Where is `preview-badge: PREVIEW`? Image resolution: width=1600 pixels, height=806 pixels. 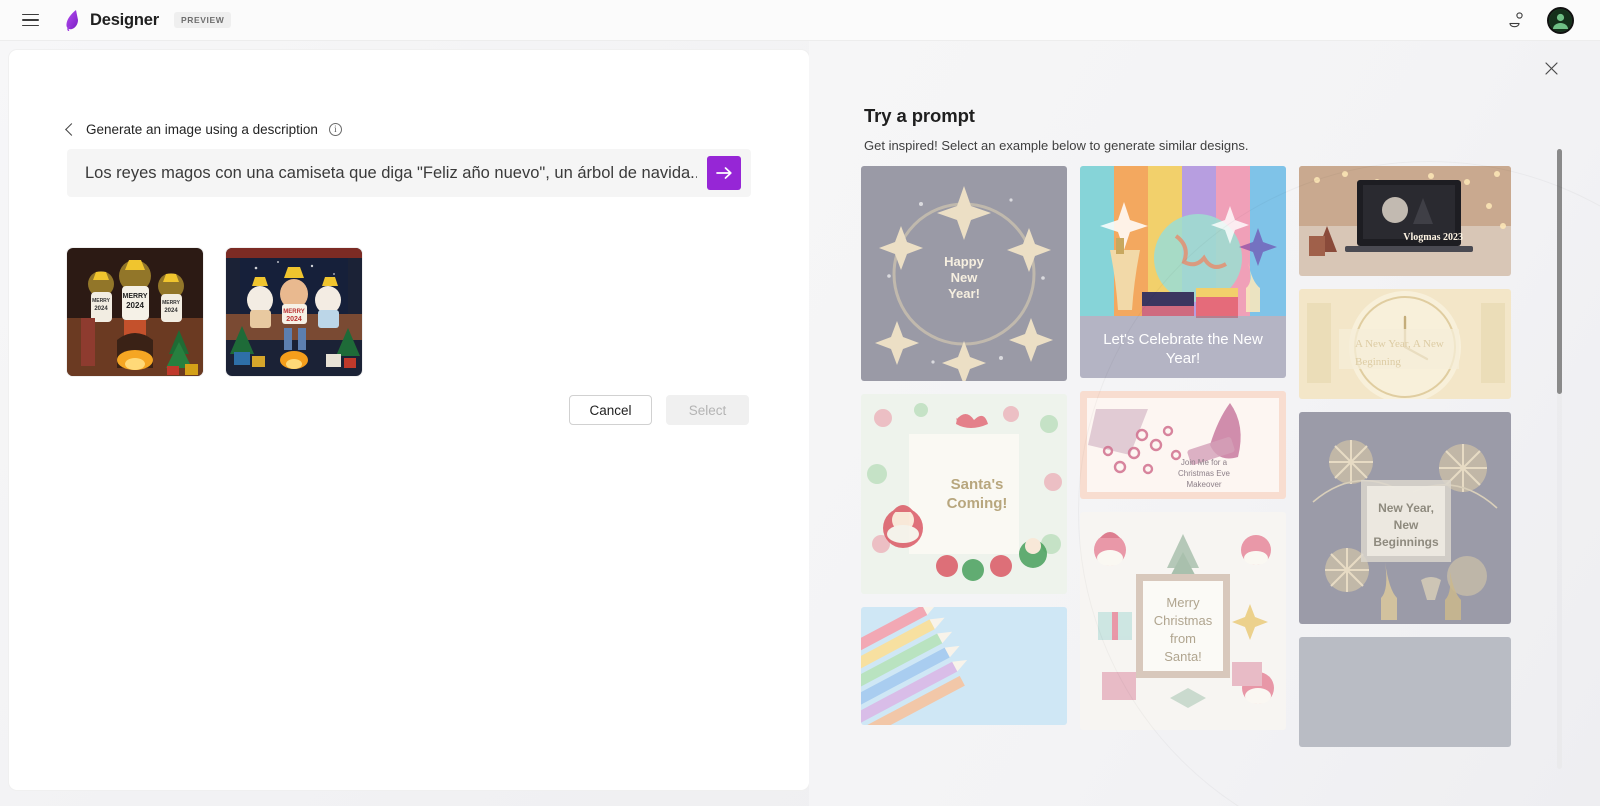
preview-badge: PREVIEW is located at coordinates (203, 20).